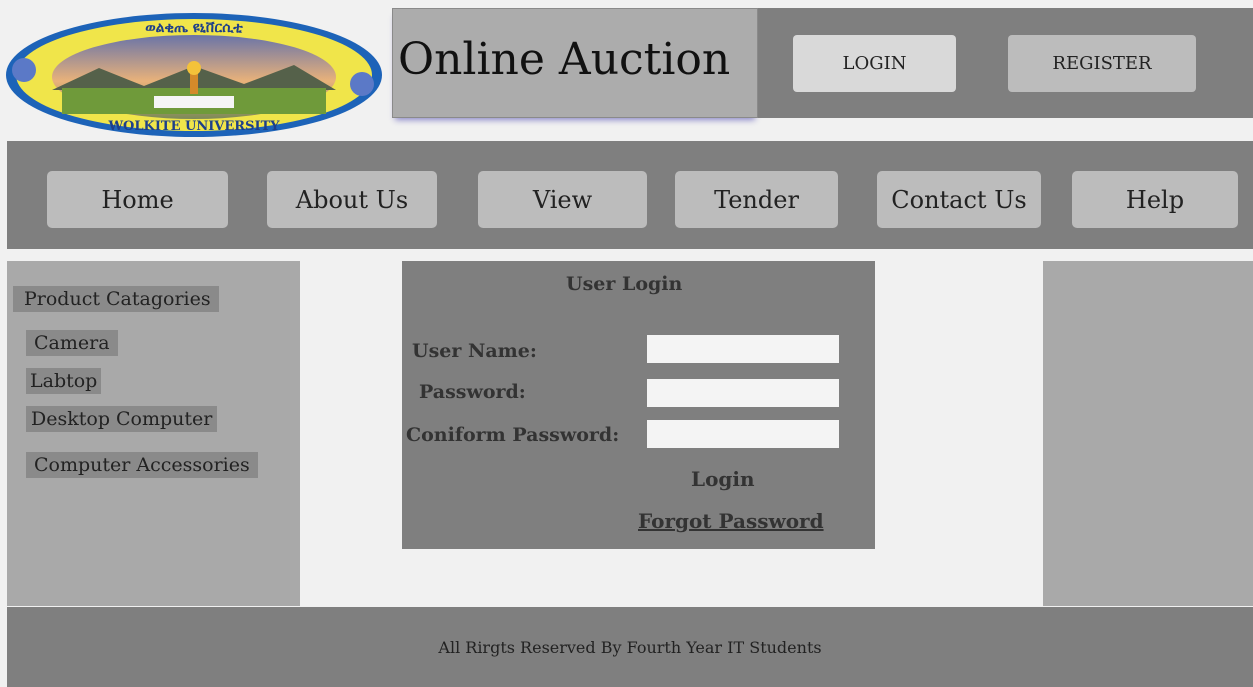  I want to click on confirm-password-field, so click(743, 434).